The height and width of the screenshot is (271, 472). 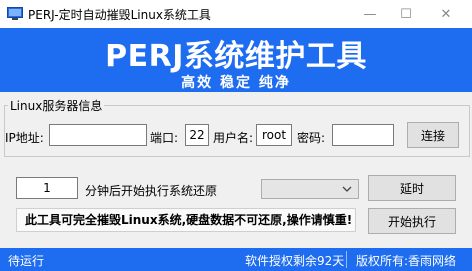 I want to click on password-input, so click(x=363, y=135).